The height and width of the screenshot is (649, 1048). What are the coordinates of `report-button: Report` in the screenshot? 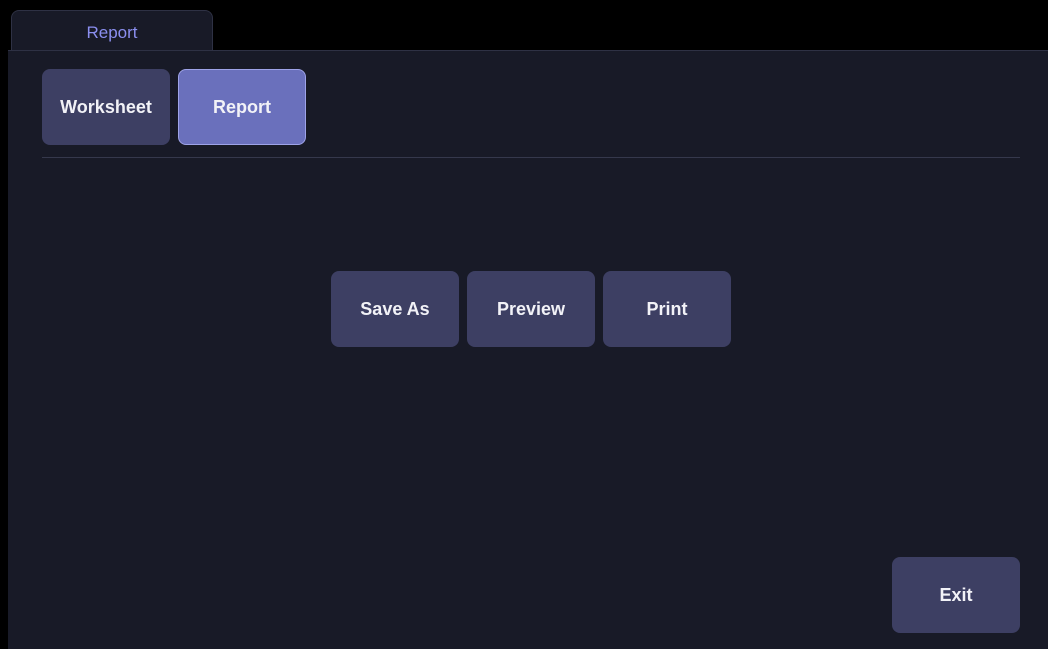 It's located at (242, 107).